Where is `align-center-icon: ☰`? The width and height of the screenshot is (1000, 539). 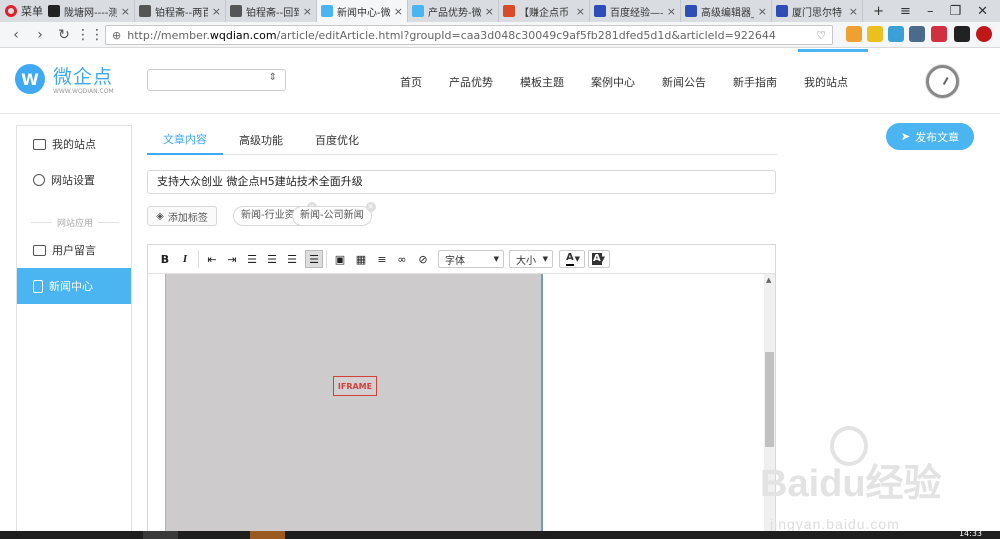 align-center-icon: ☰ is located at coordinates (272, 259).